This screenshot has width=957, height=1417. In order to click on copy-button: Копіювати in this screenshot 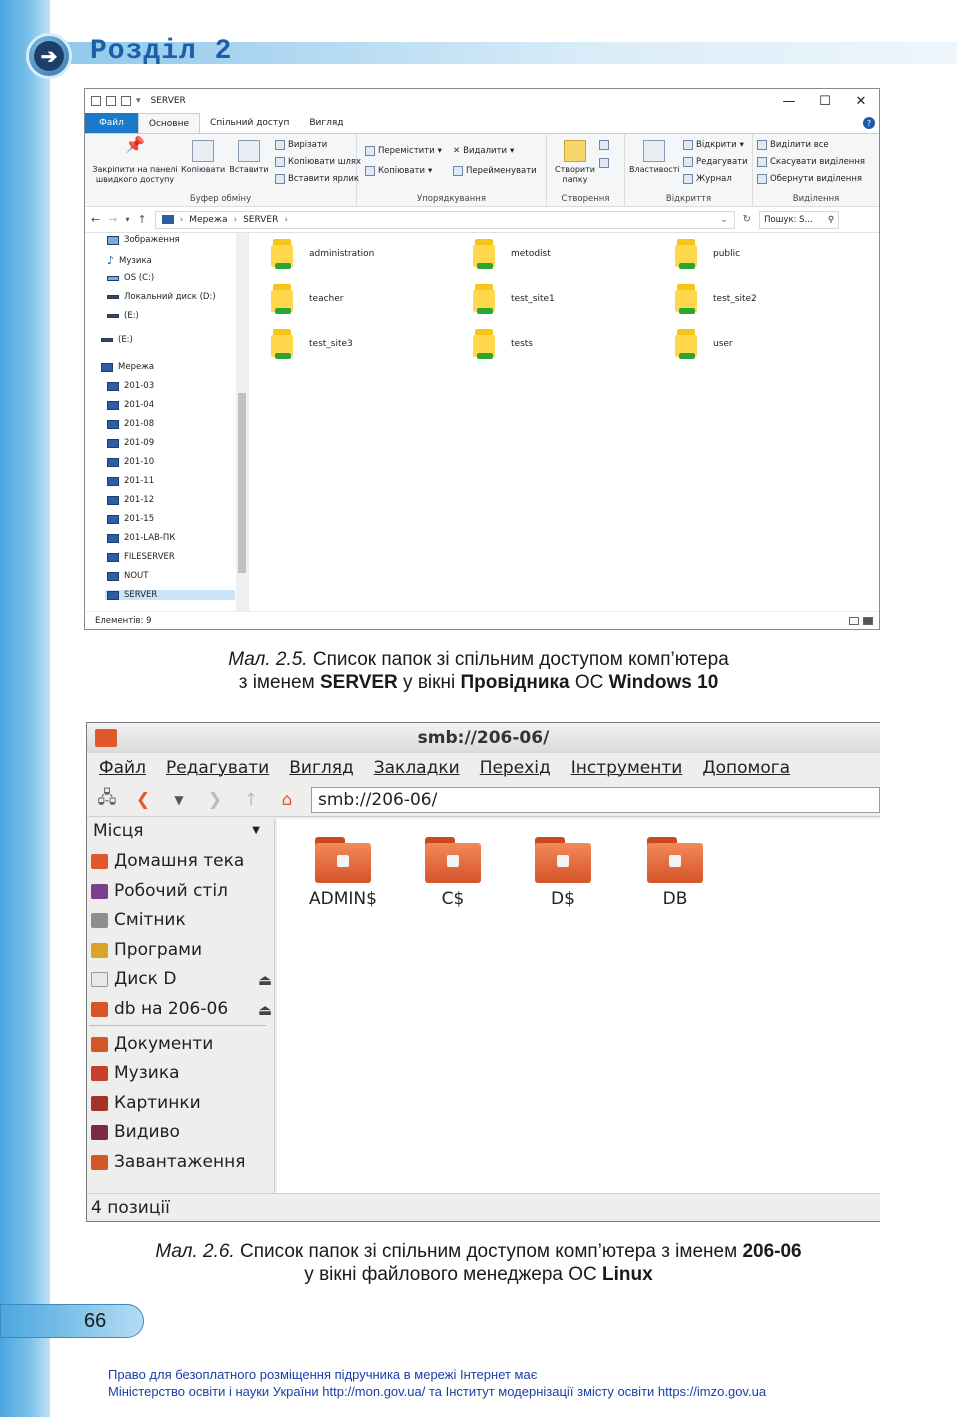, I will do `click(203, 157)`.